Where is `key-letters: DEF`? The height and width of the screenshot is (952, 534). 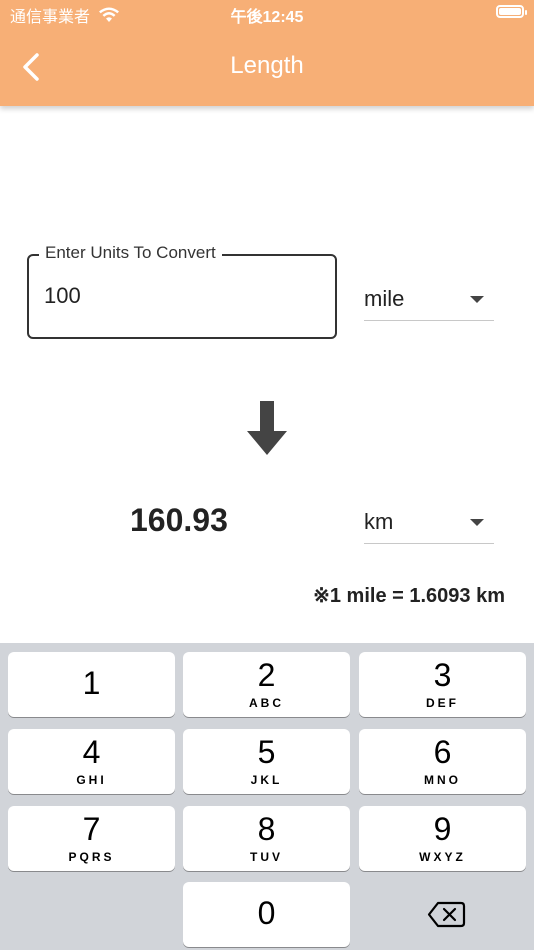 key-letters: DEF is located at coordinates (442, 703).